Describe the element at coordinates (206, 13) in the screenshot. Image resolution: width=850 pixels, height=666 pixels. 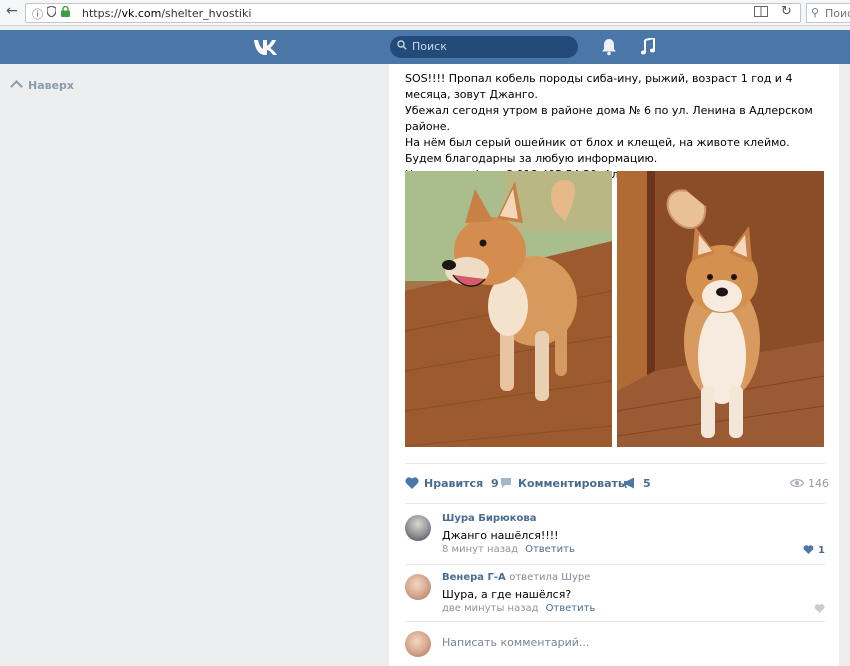
I see `url-path: /shelter_hvostiki` at that location.